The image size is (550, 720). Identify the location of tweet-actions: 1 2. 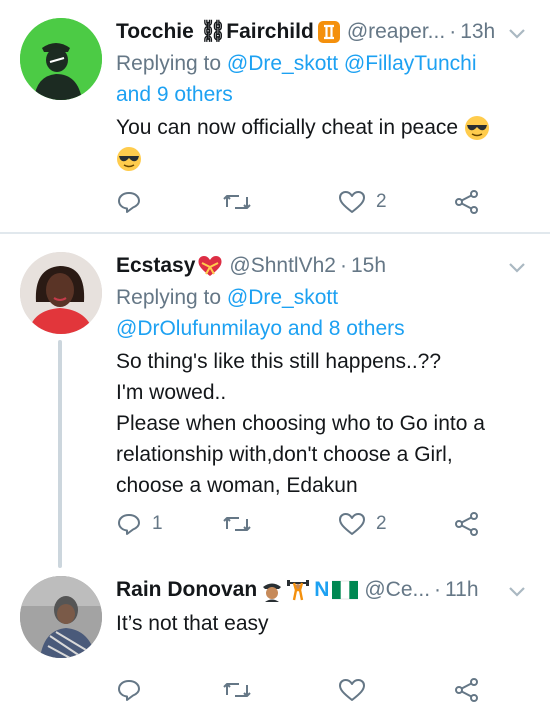
(306, 524).